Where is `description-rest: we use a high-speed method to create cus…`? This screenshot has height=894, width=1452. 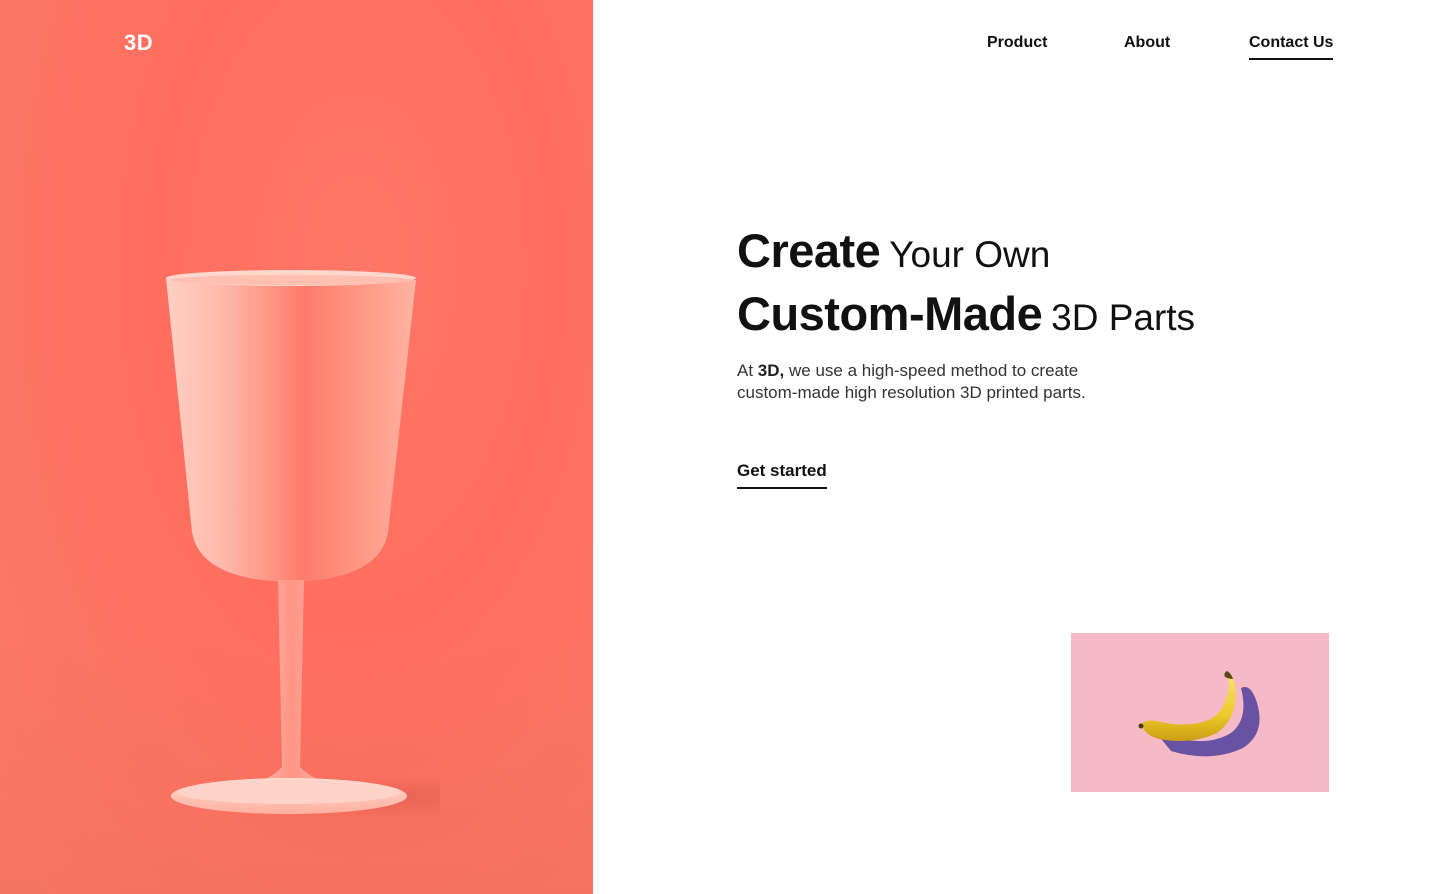 description-rest: we use a high-speed method to create cus… is located at coordinates (911, 381).